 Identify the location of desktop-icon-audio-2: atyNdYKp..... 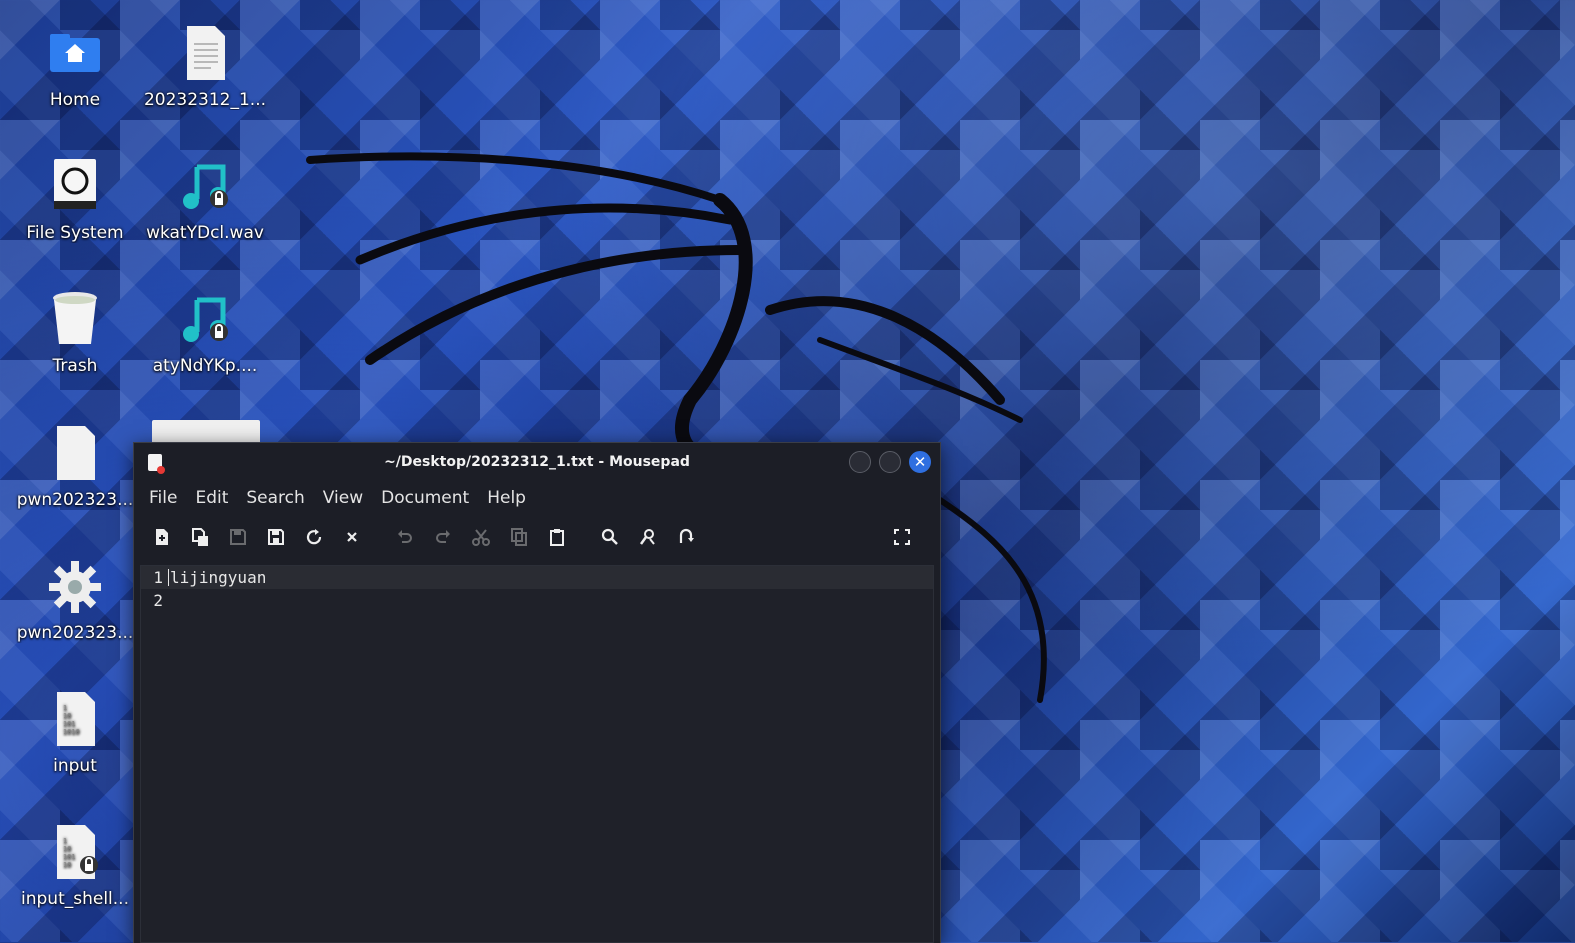
(205, 333).